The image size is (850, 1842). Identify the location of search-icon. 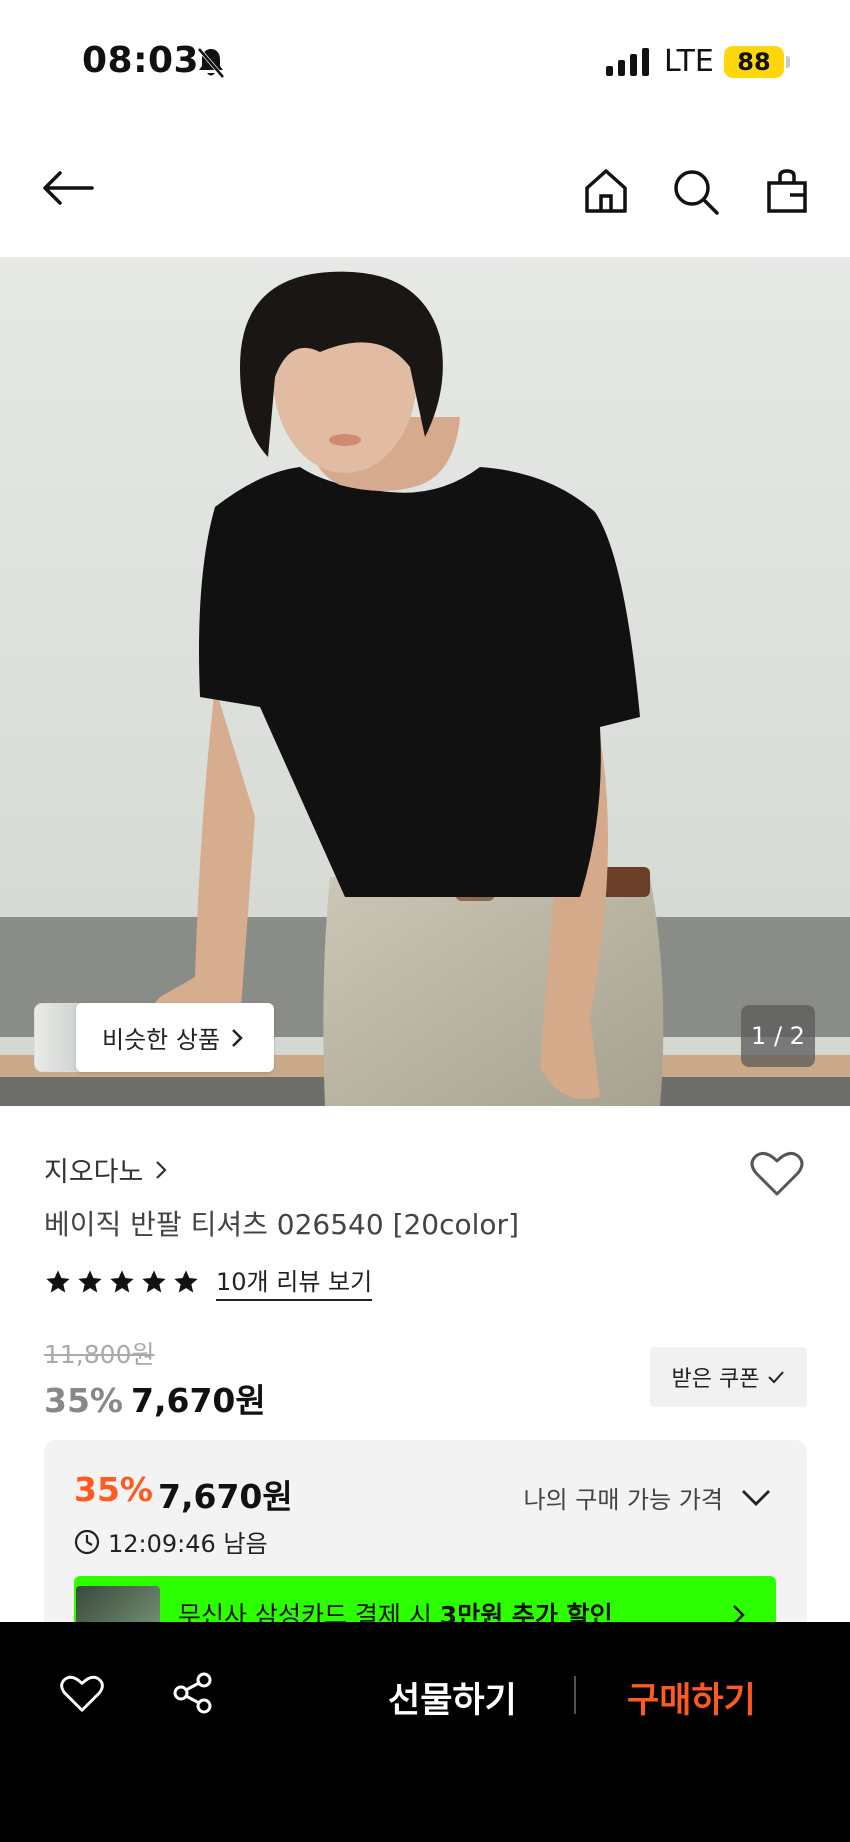
(696, 192).